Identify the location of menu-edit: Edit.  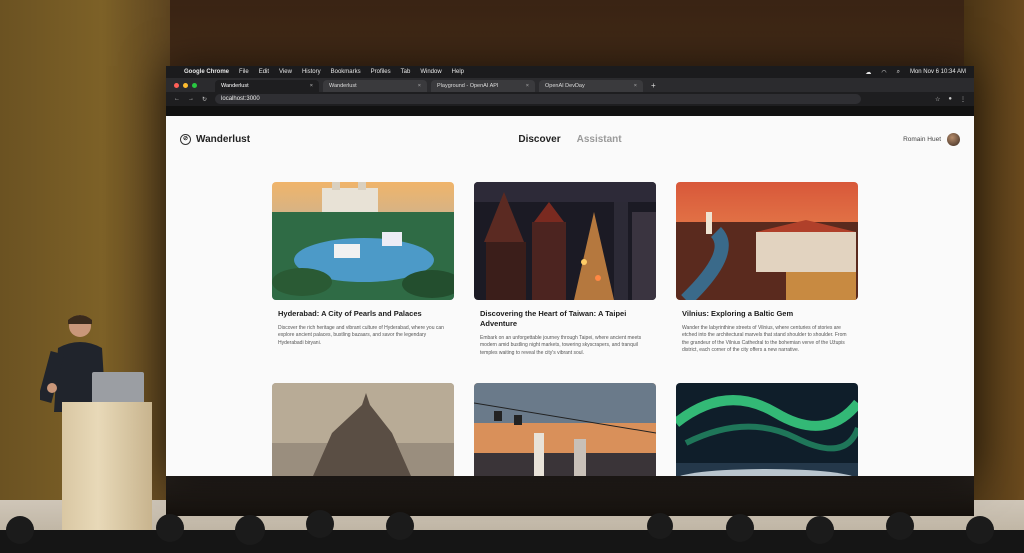
(264, 72).